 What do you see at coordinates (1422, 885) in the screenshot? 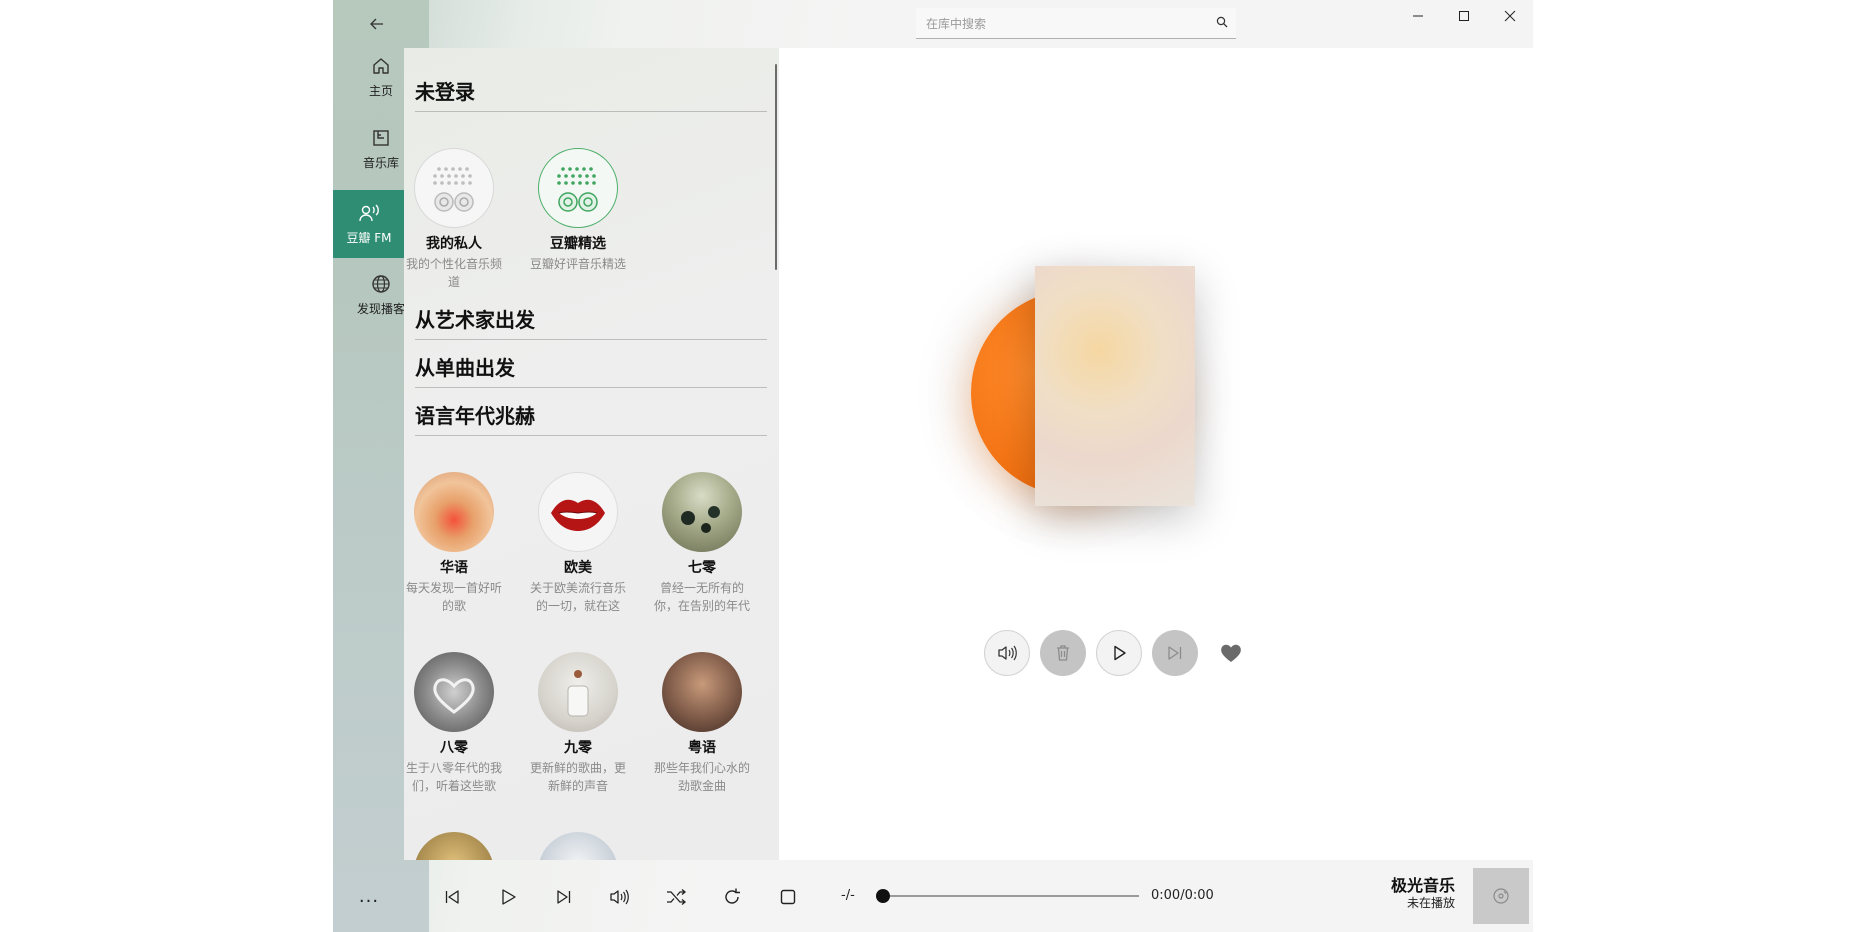
I see `now-playing-title: 极光音乐` at bounding box center [1422, 885].